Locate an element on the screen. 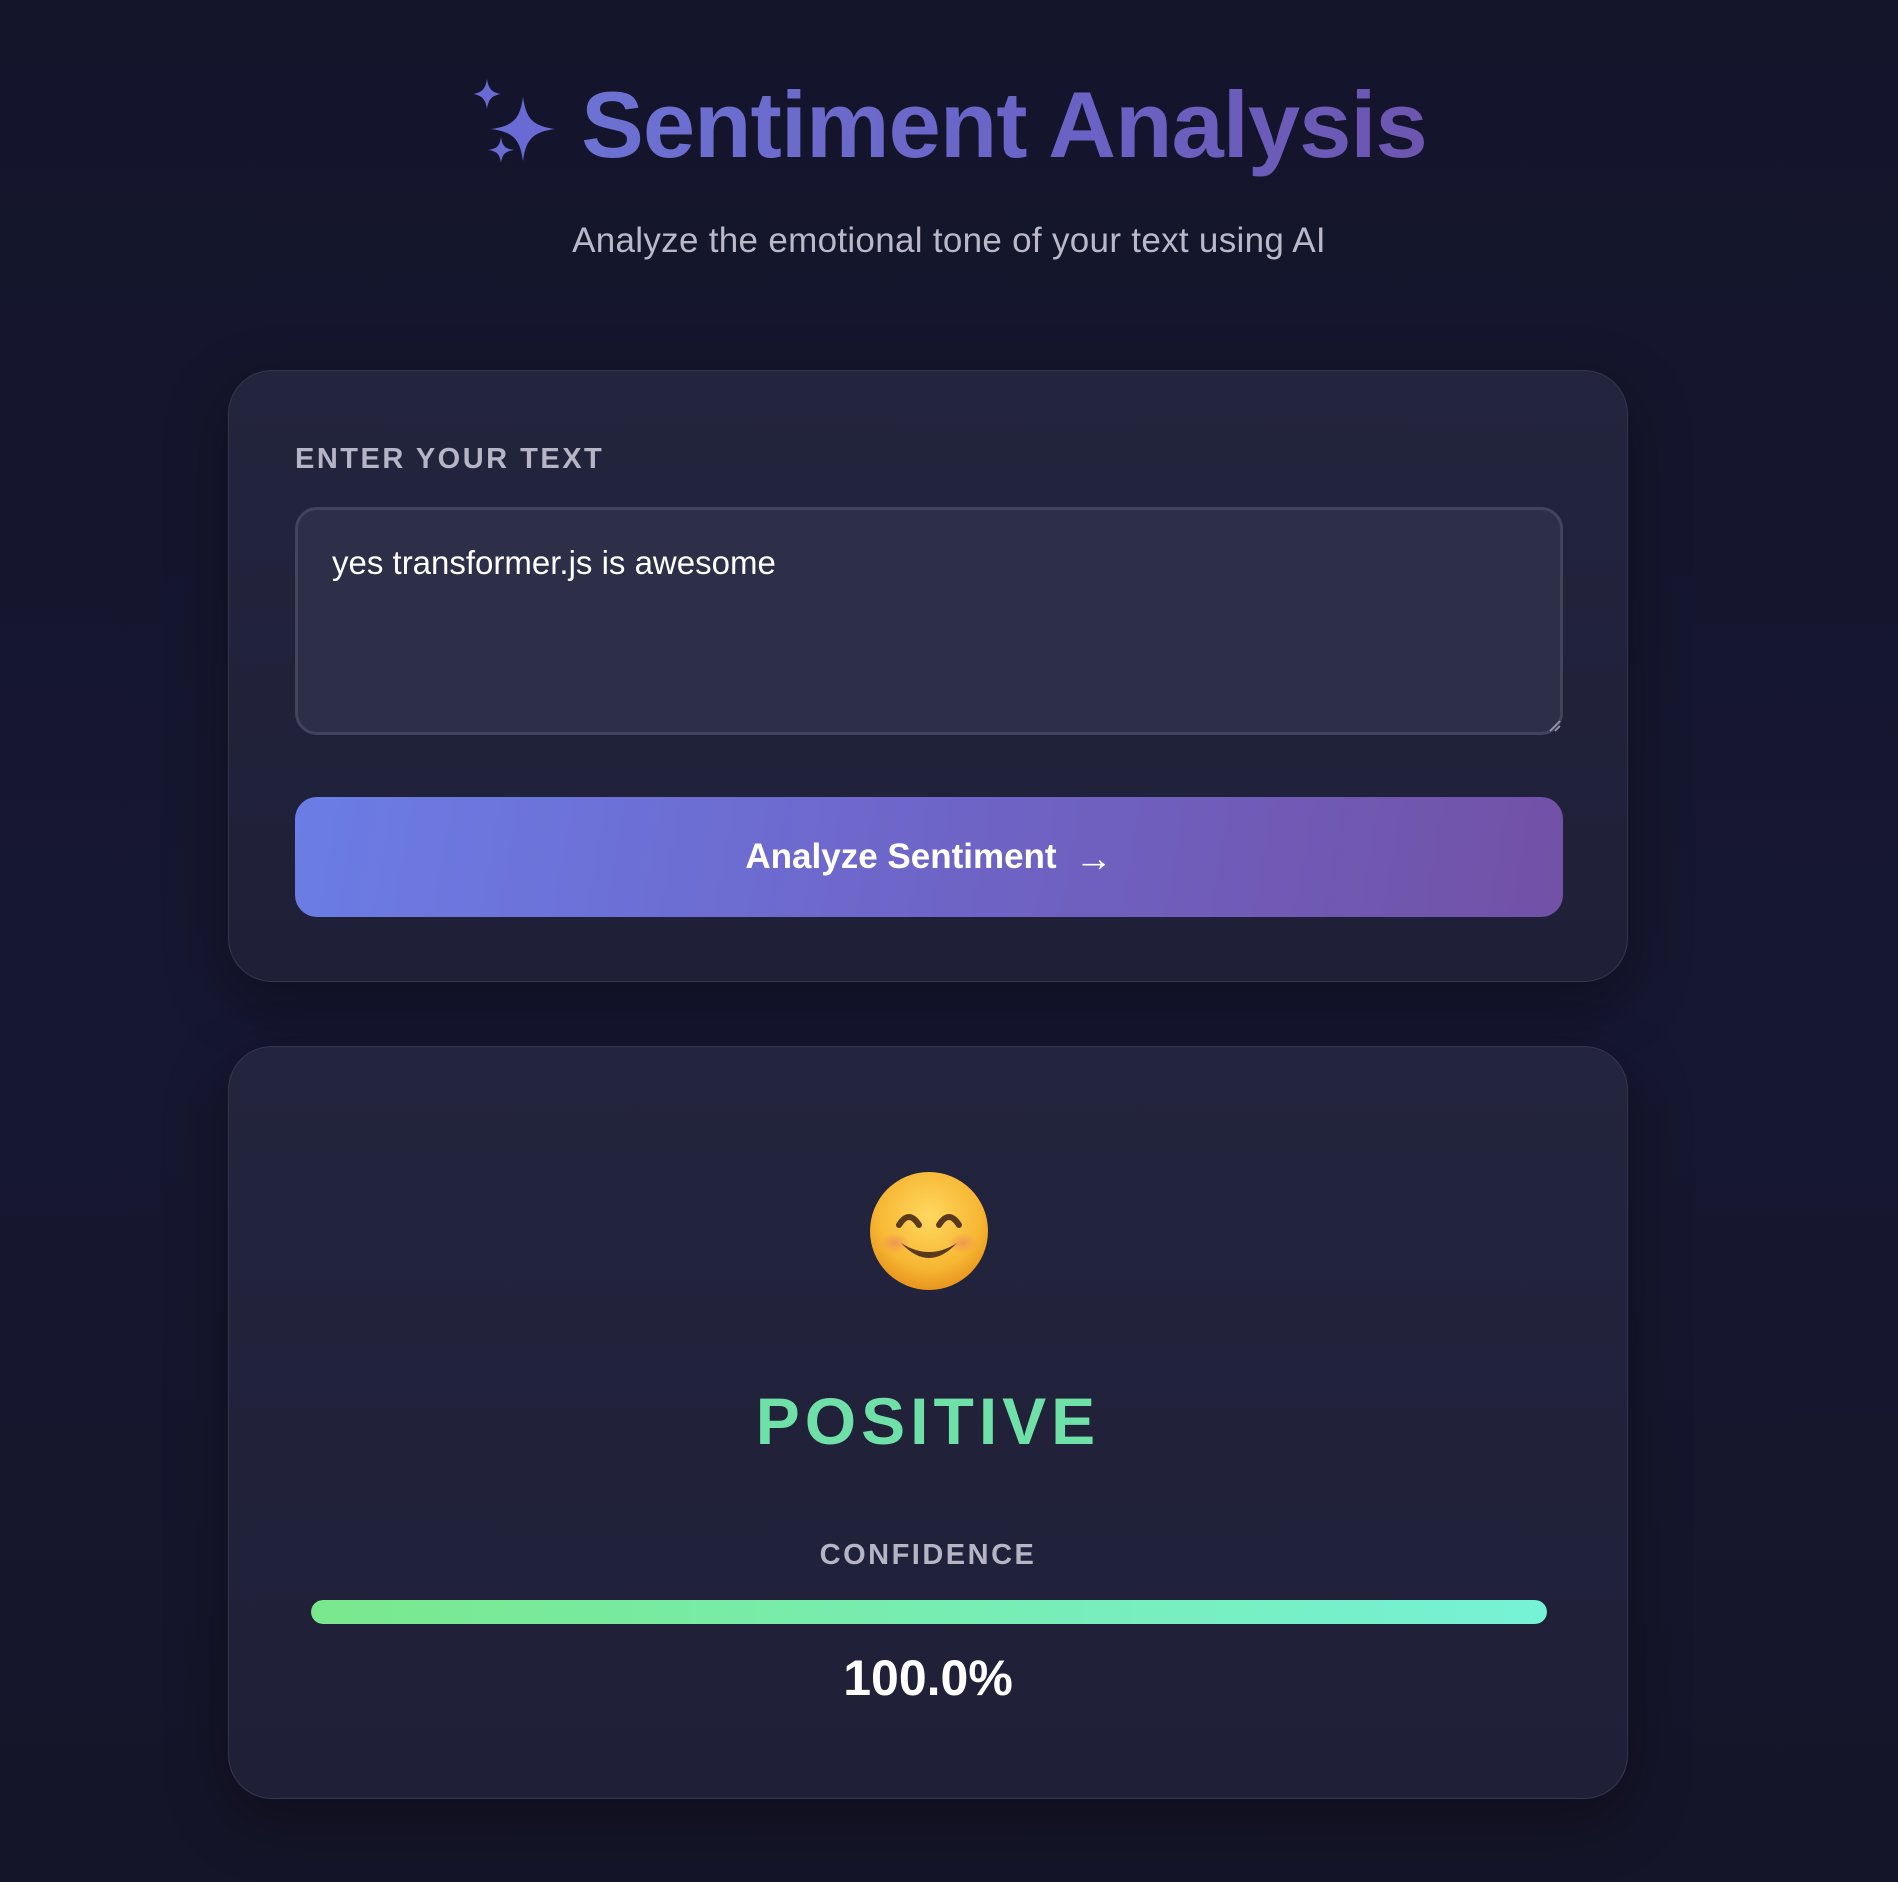 The width and height of the screenshot is (1898, 1882). analyze-button-label: Analyze Sentiment is located at coordinates (901, 856).